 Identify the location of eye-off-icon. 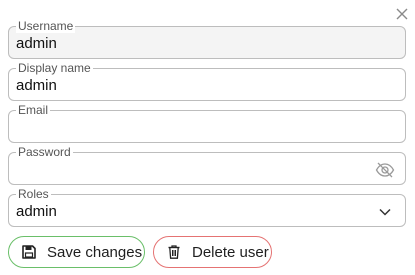
(385, 170).